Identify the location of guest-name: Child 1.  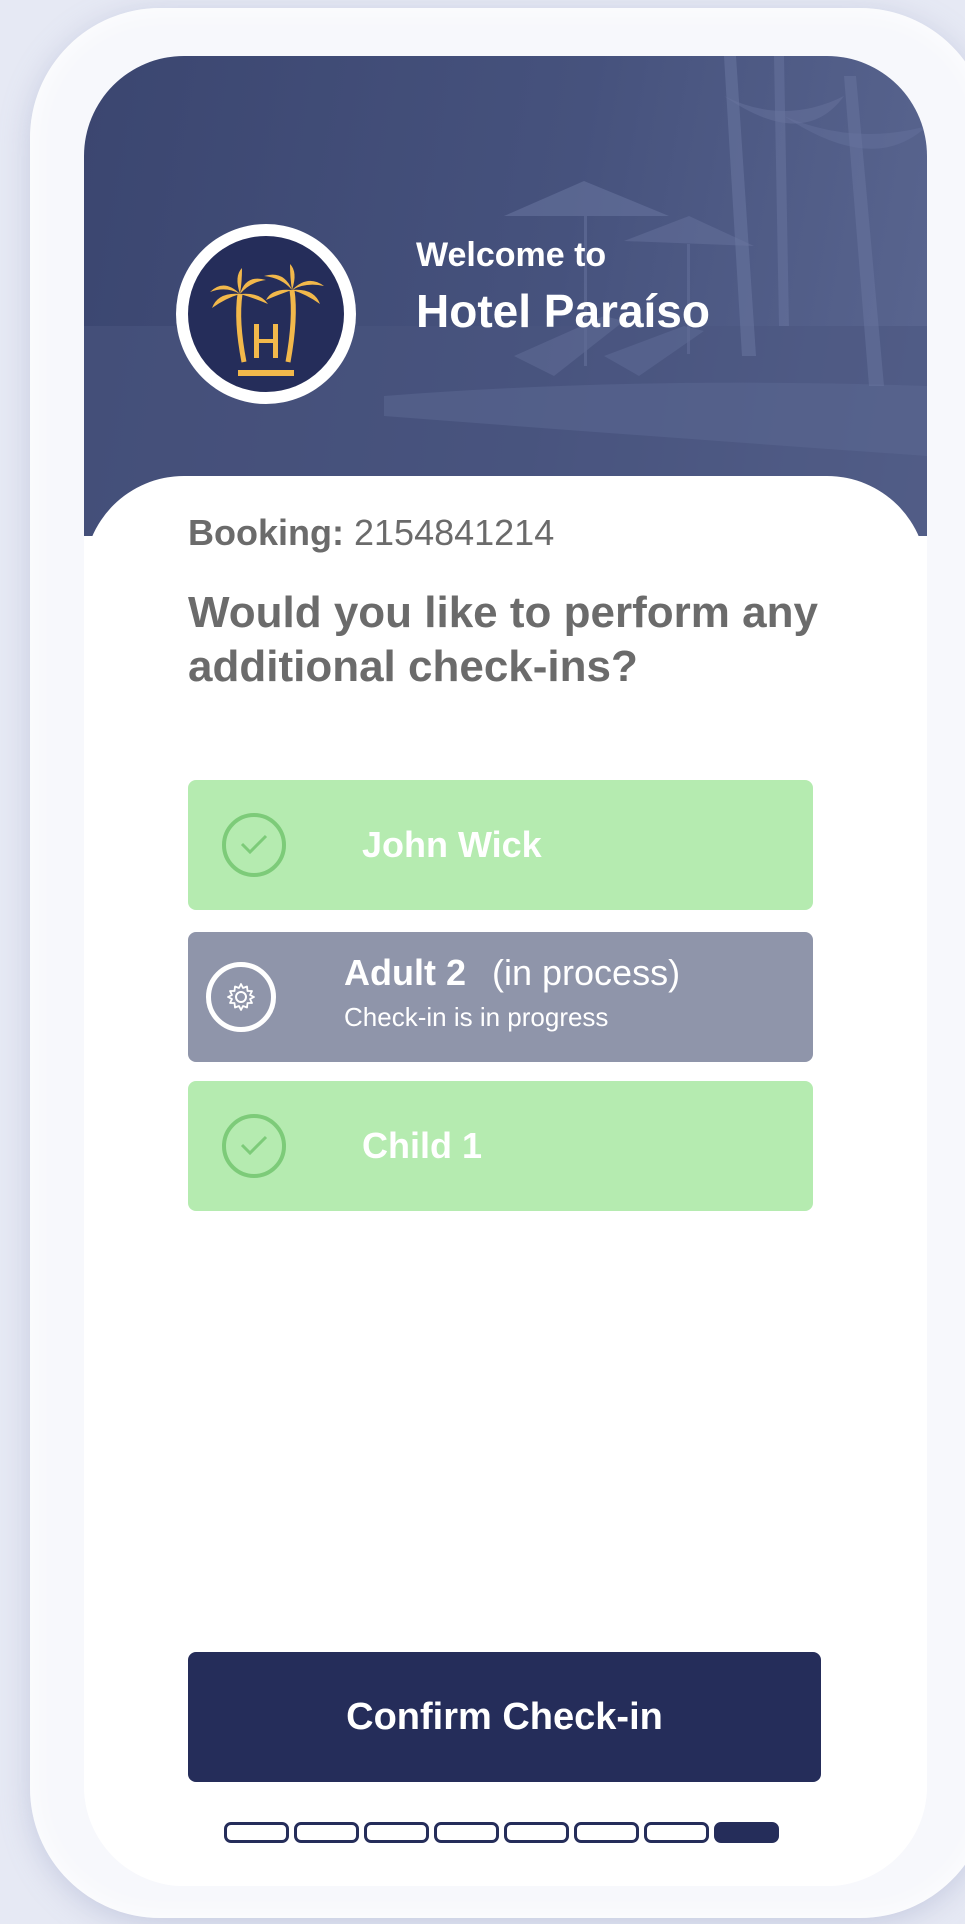
(422, 1145).